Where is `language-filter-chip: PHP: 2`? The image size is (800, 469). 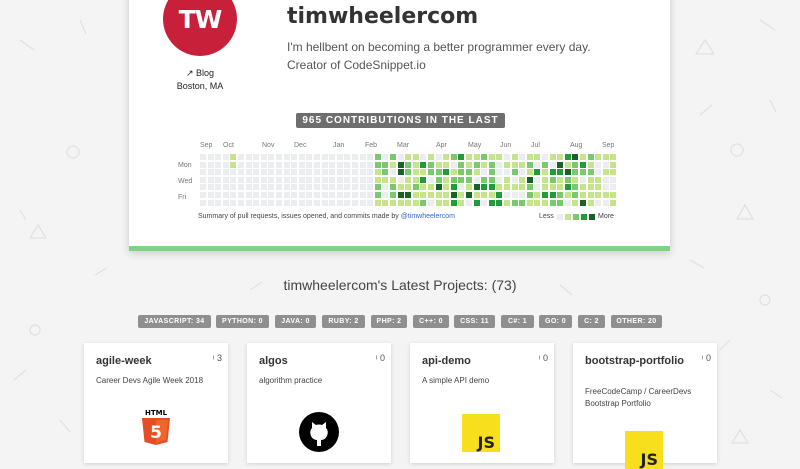
language-filter-chip: PHP: 2 is located at coordinates (389, 321).